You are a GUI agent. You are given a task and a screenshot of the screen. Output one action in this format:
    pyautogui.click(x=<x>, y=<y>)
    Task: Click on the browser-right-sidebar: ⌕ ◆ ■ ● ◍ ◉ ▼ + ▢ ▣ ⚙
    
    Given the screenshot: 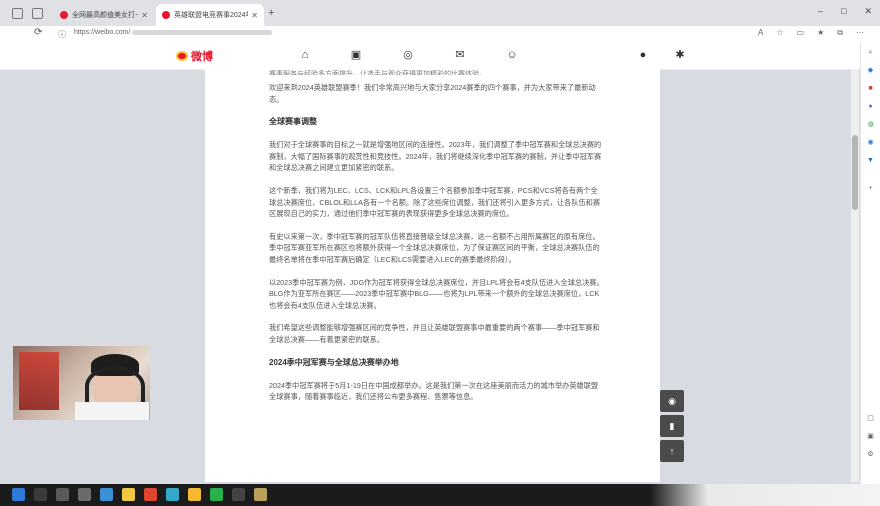 What is the action you would take?
    pyautogui.click(x=870, y=263)
    